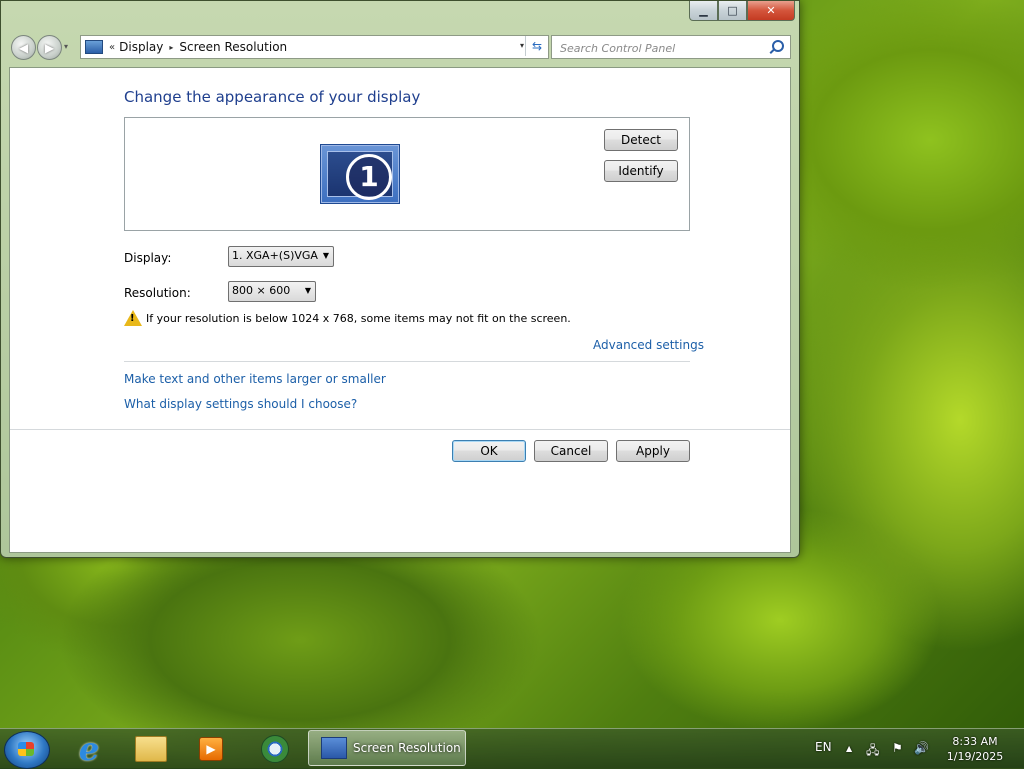 The width and height of the screenshot is (1024, 769). Describe the element at coordinates (849, 748) in the screenshot. I see `show-hidden-icons-icon: ▲` at that location.